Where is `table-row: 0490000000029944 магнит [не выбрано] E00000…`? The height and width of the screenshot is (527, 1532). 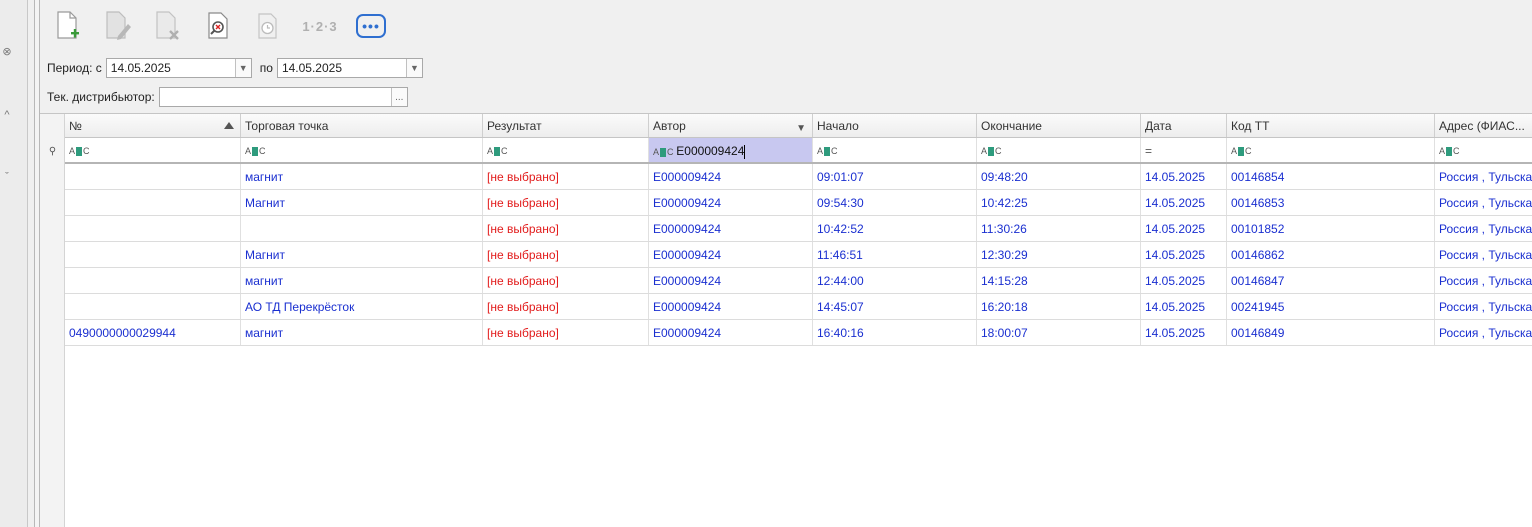 table-row: 0490000000029944 магнит [не выбрано] E00000… is located at coordinates (798, 333).